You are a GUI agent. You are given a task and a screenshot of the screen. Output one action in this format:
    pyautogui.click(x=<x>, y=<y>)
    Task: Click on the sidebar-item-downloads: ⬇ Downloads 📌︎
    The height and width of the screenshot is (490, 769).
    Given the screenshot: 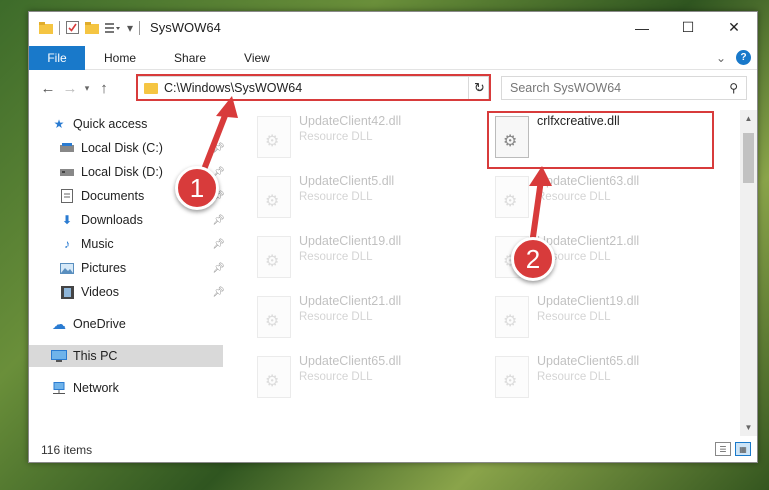 What is the action you would take?
    pyautogui.click(x=142, y=220)
    